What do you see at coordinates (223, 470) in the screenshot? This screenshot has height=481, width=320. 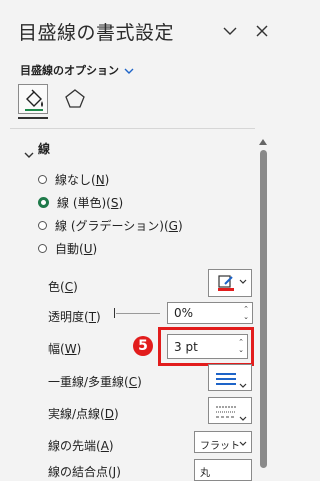 I see `join-type-dropdown: 丸` at bounding box center [223, 470].